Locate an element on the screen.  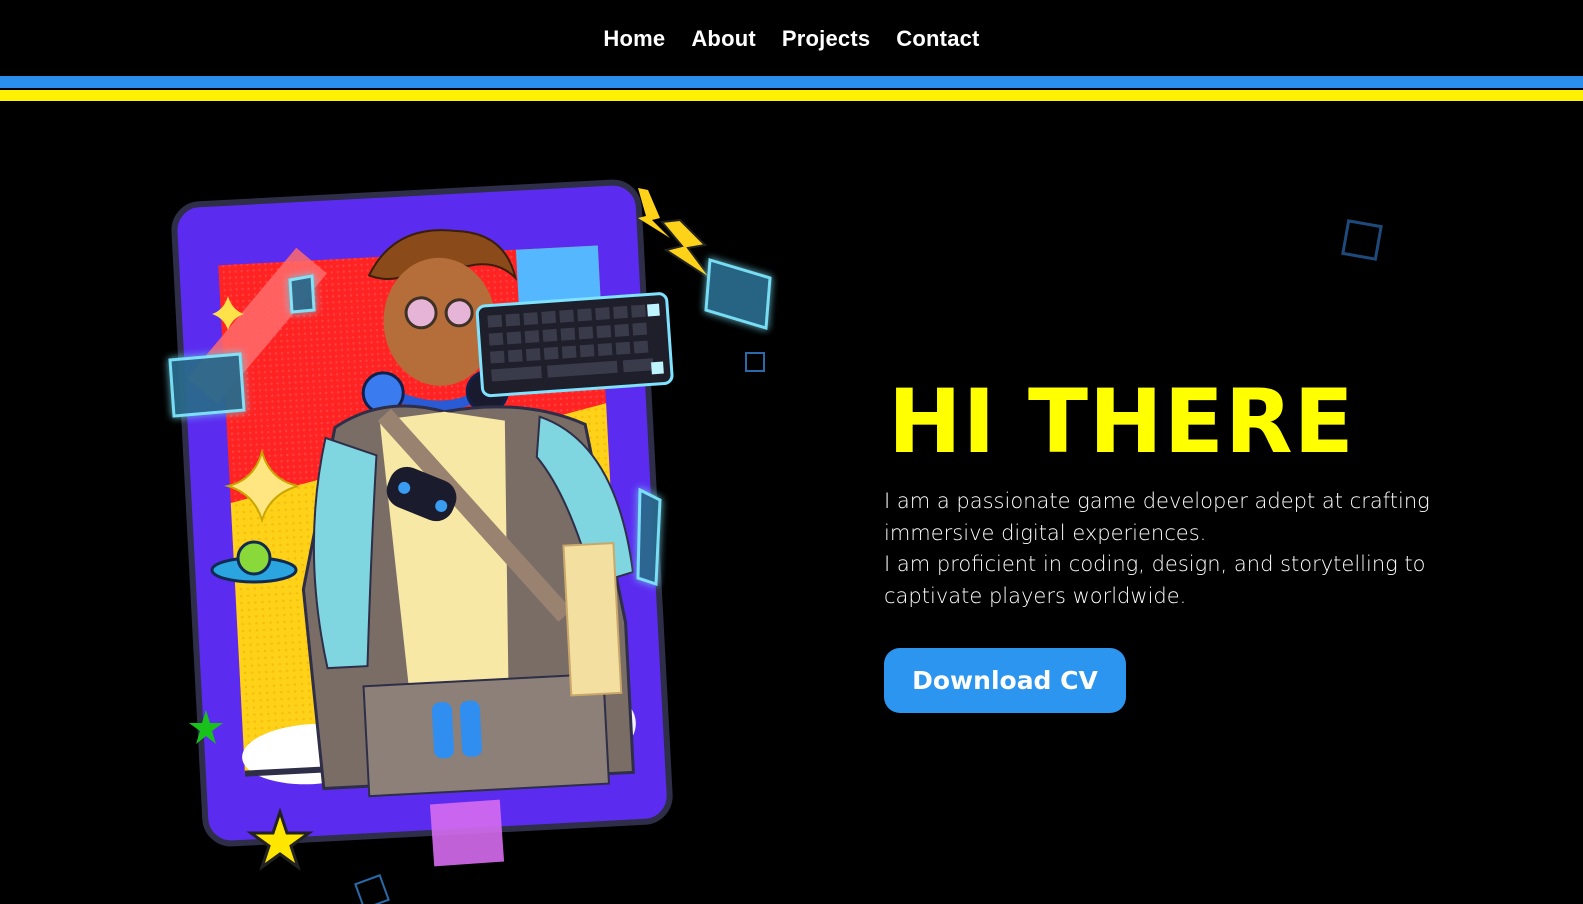
nav-home-link: Home is located at coordinates (634, 39).